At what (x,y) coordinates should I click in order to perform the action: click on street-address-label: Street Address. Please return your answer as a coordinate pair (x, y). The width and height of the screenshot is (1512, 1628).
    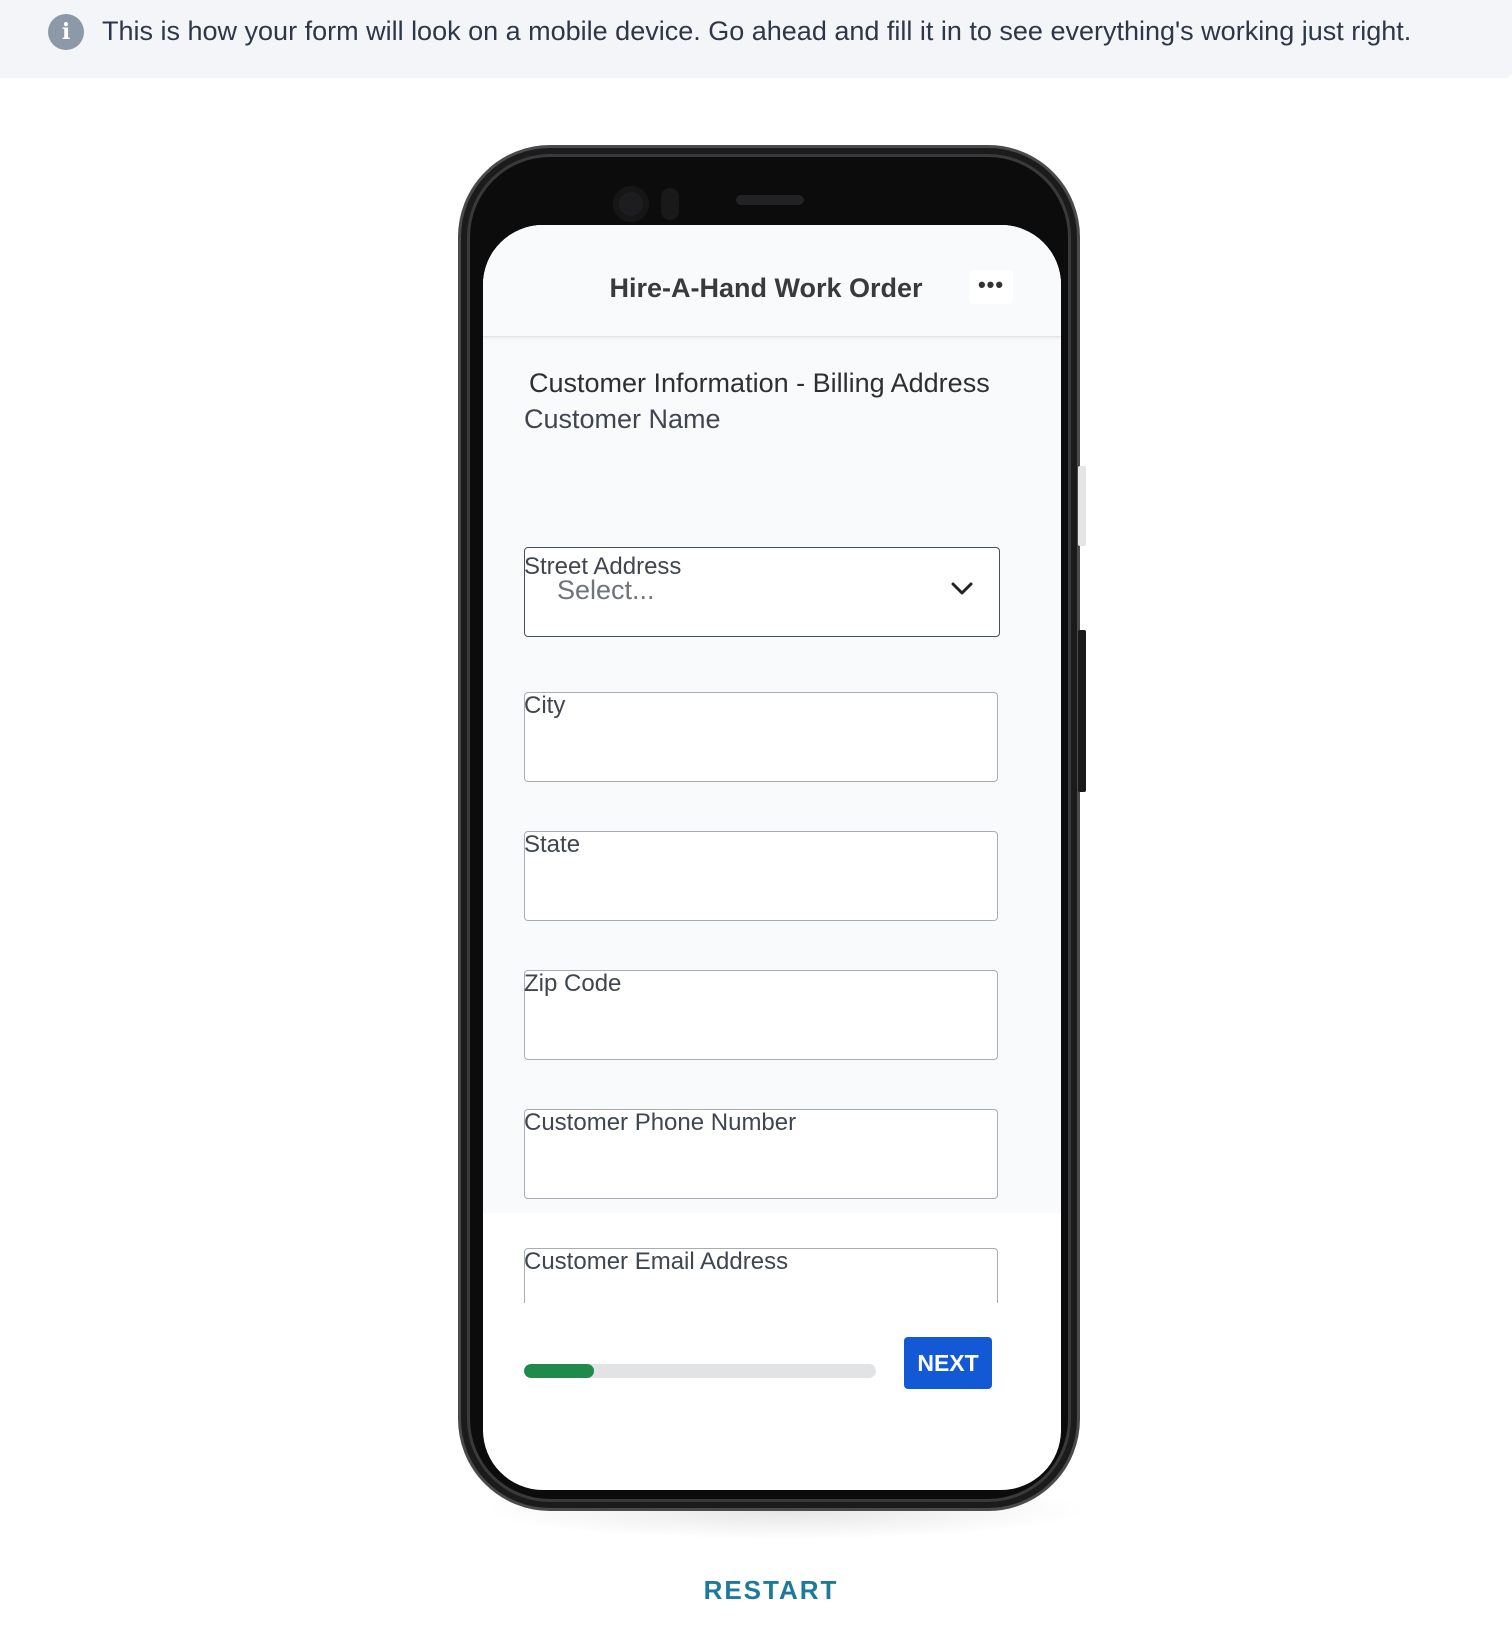
    Looking at the image, I should click on (603, 566).